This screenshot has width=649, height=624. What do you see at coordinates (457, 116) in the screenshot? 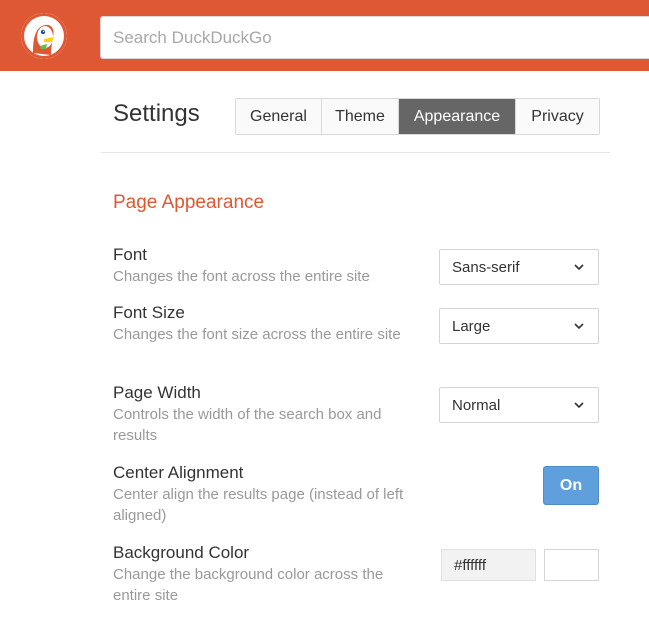
I see `tab-appearance: Appearance` at bounding box center [457, 116].